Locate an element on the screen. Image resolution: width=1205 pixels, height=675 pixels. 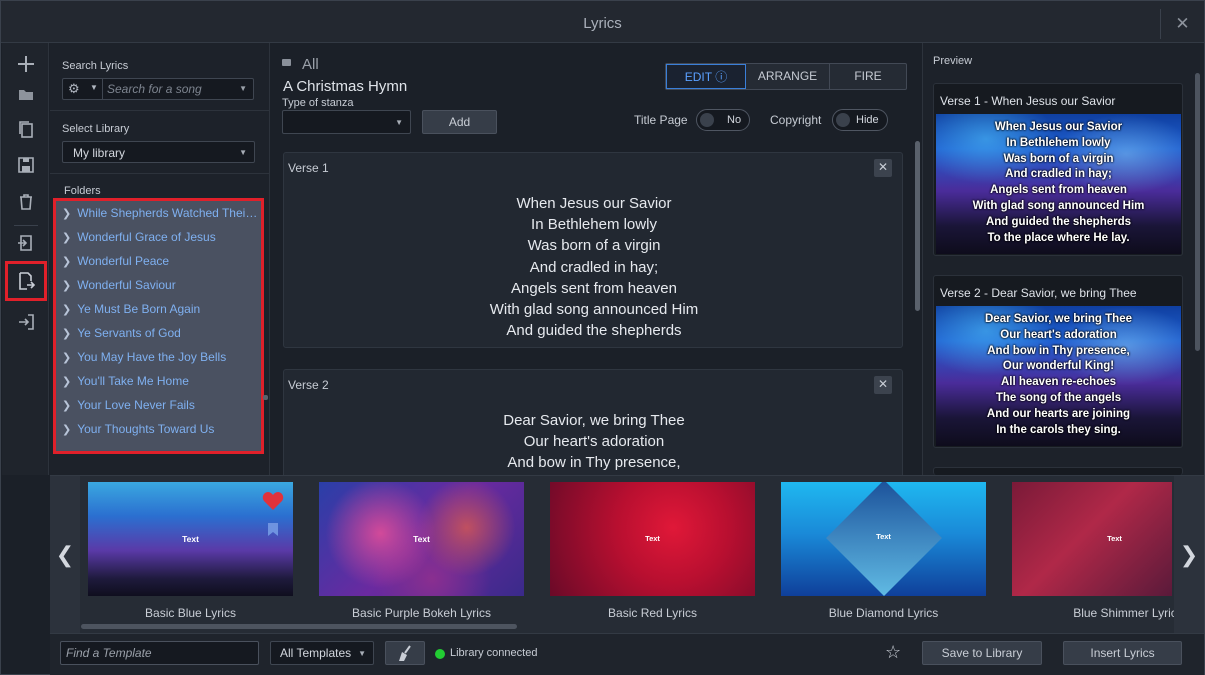
folder-item: ❯ Ye Servants of God is located at coordinates (160, 336).